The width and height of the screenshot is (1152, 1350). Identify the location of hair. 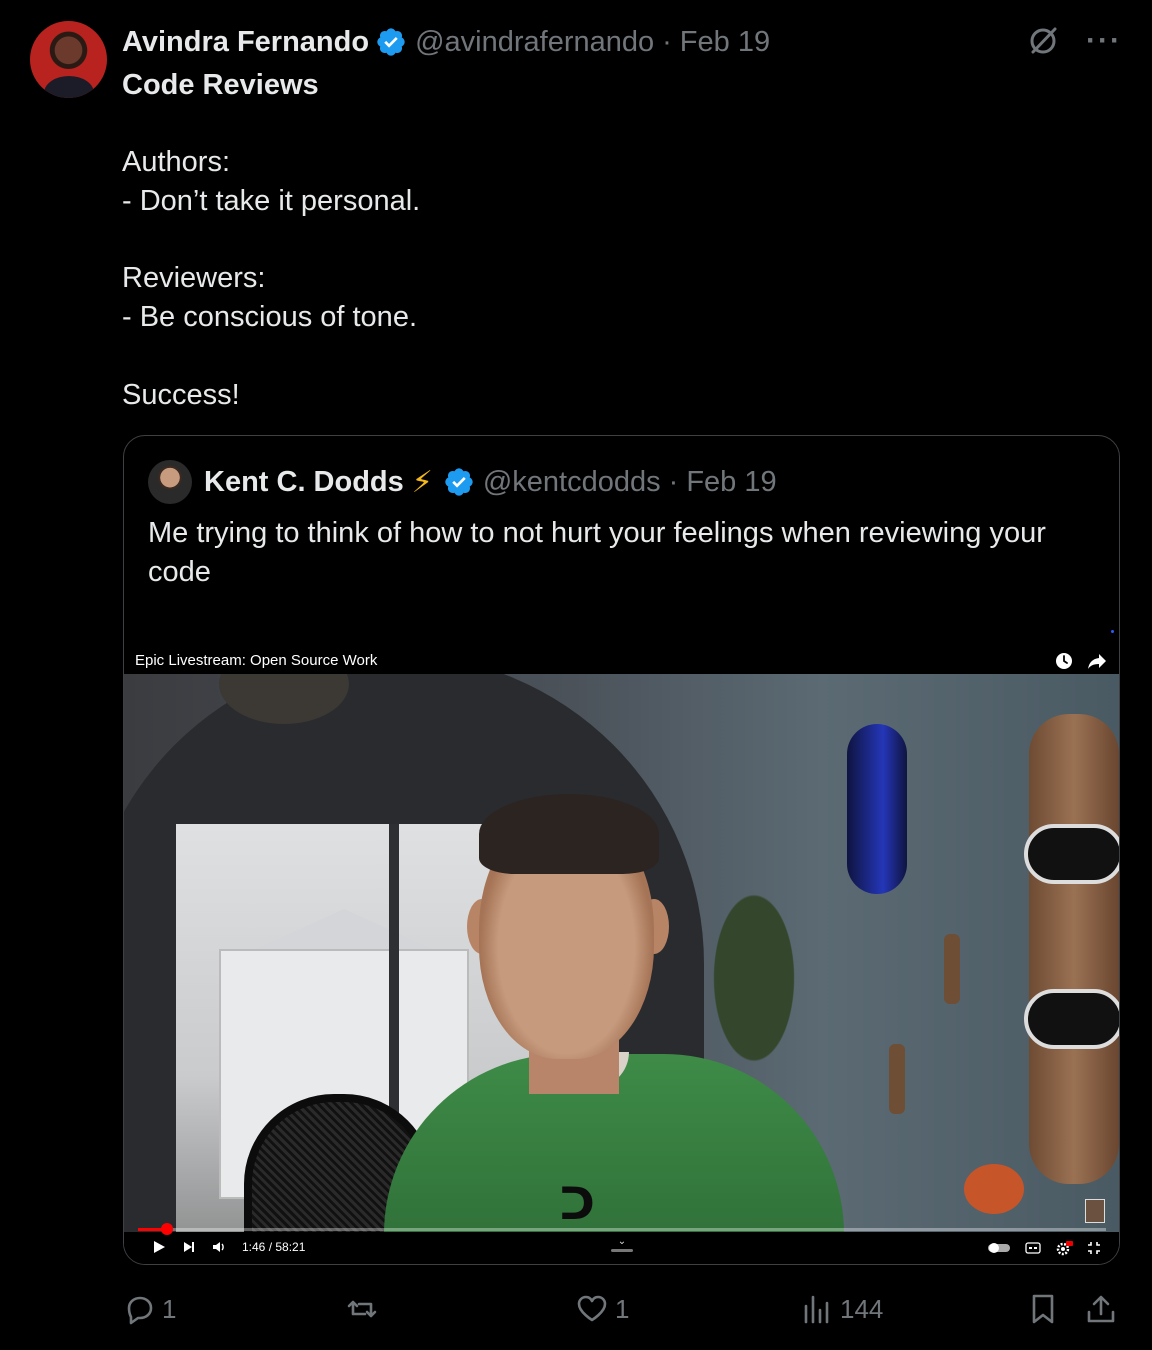
(569, 834).